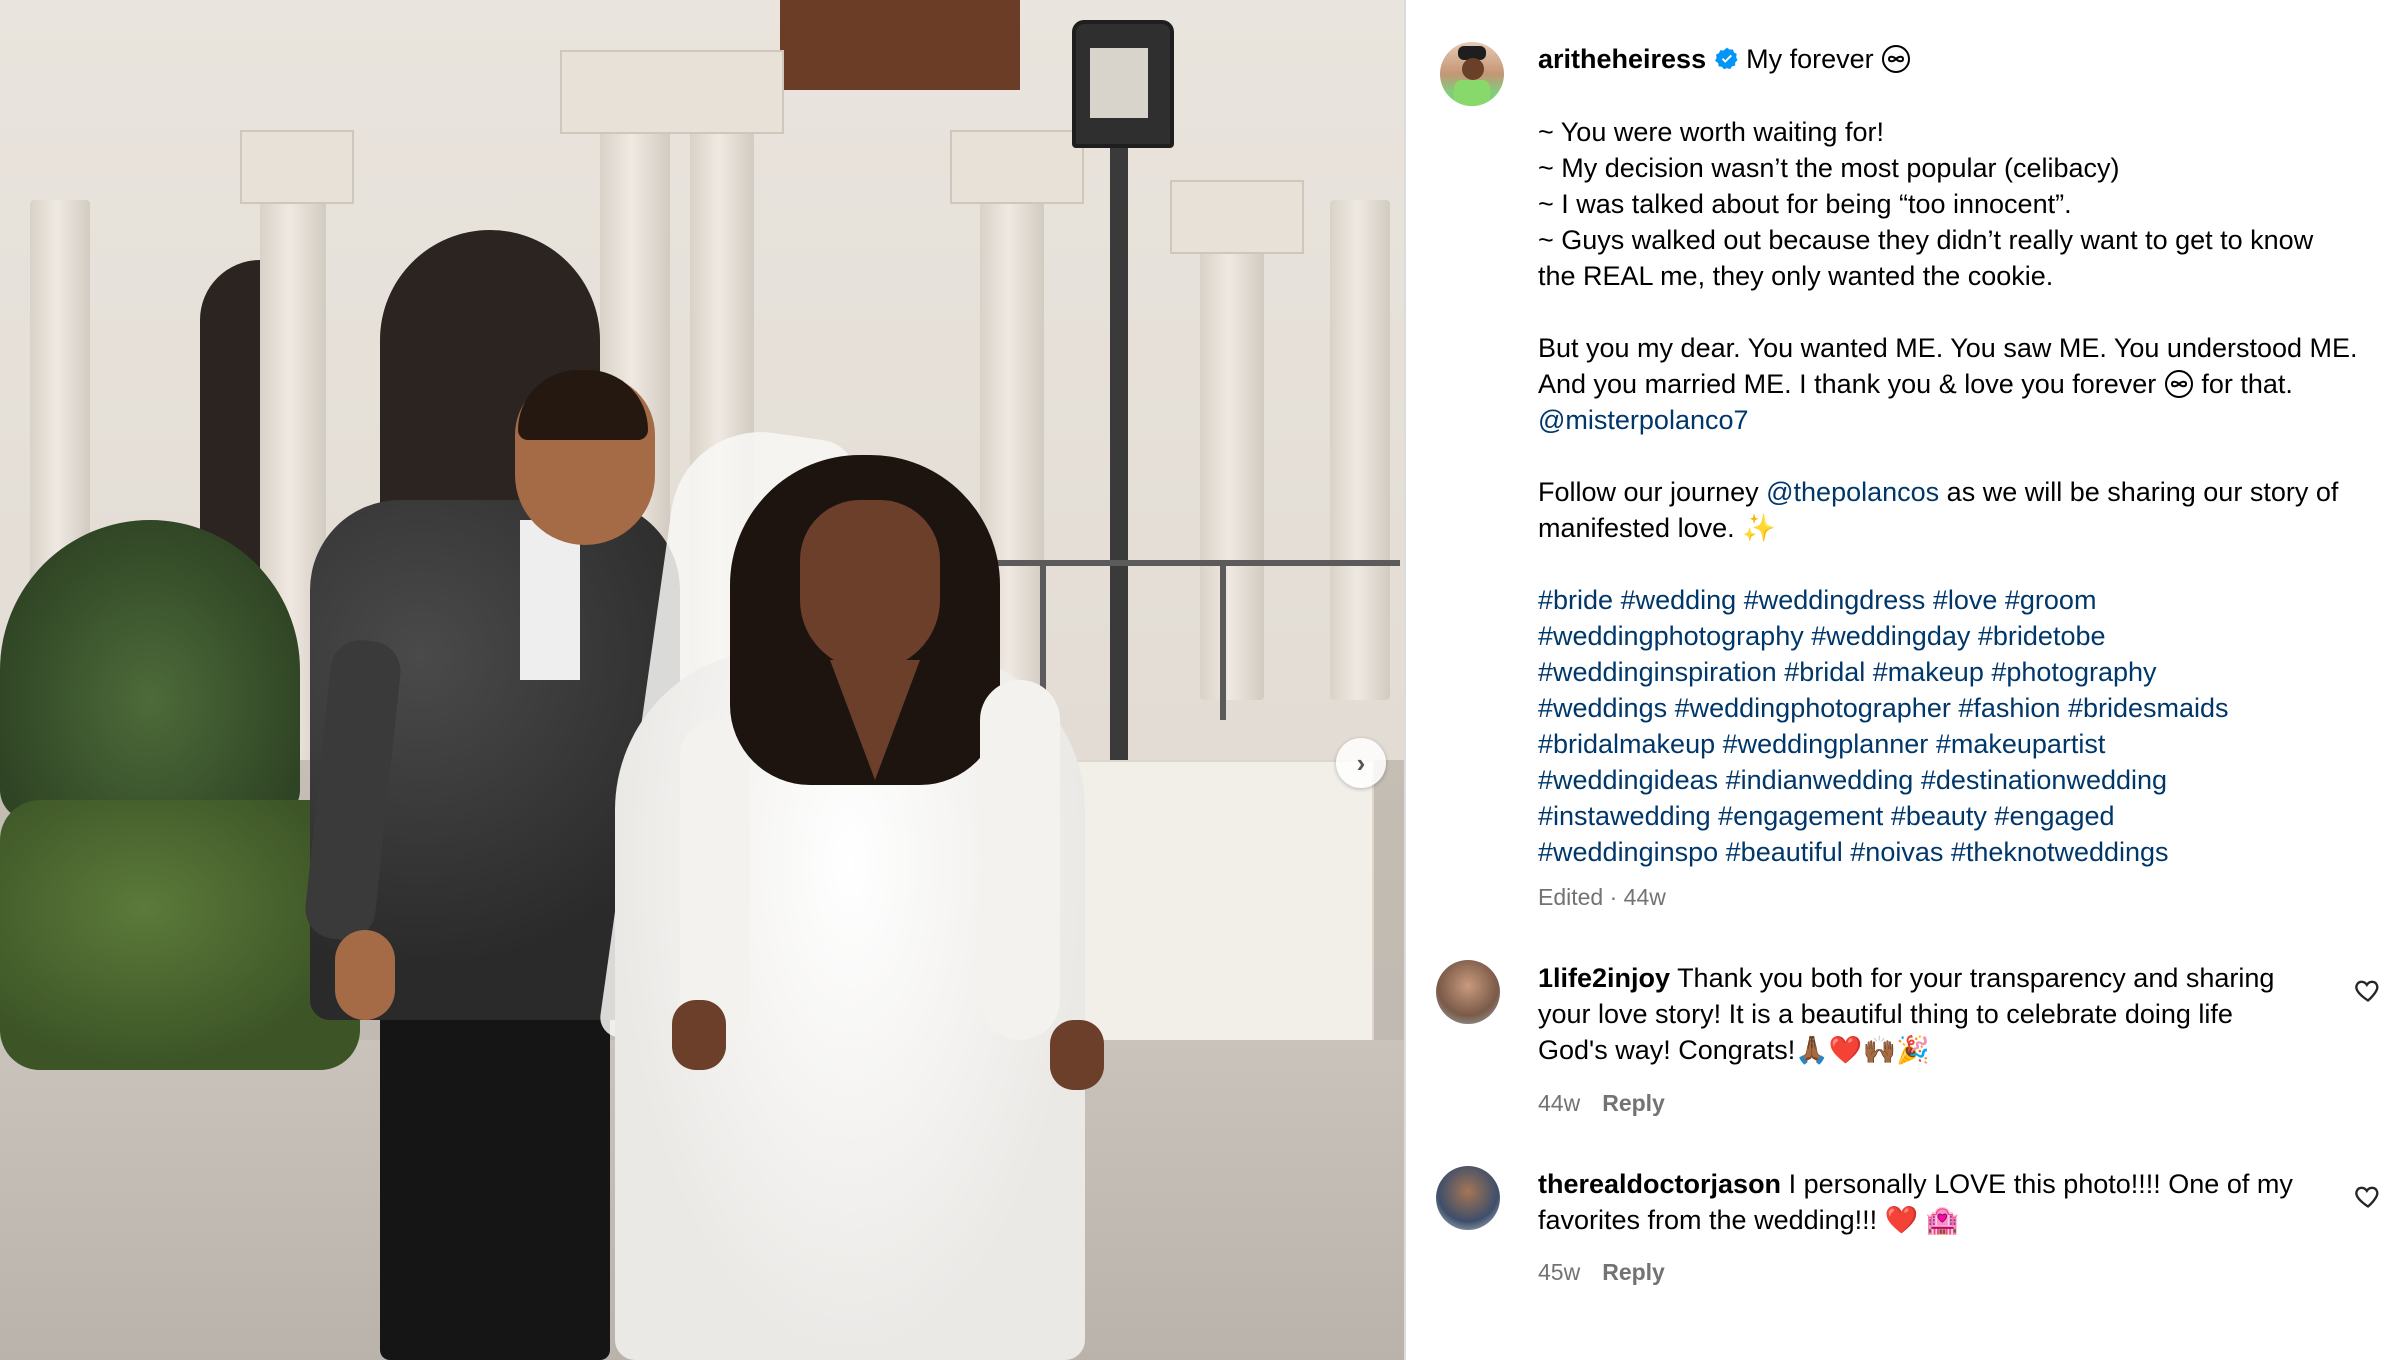  I want to click on hashtag-link: #fashion, so click(2009, 708).